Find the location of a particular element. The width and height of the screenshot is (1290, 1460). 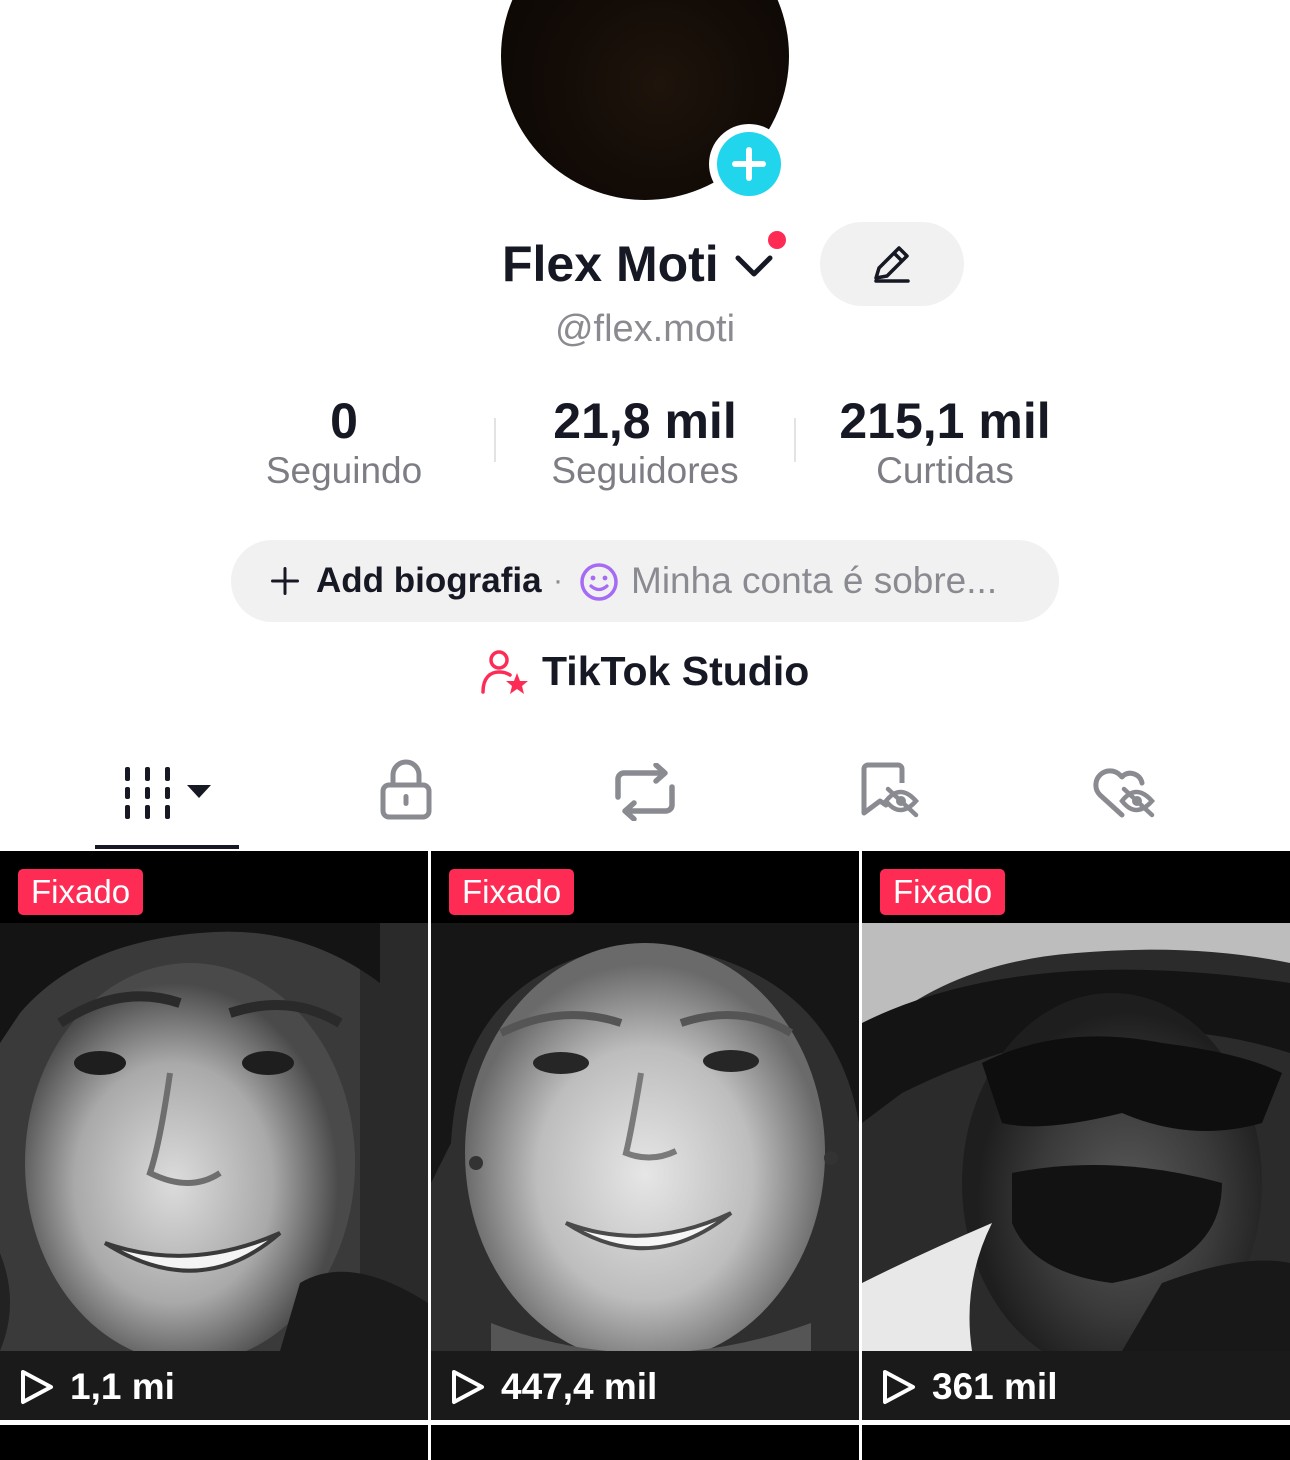

pencil-icon is located at coordinates (892, 264).